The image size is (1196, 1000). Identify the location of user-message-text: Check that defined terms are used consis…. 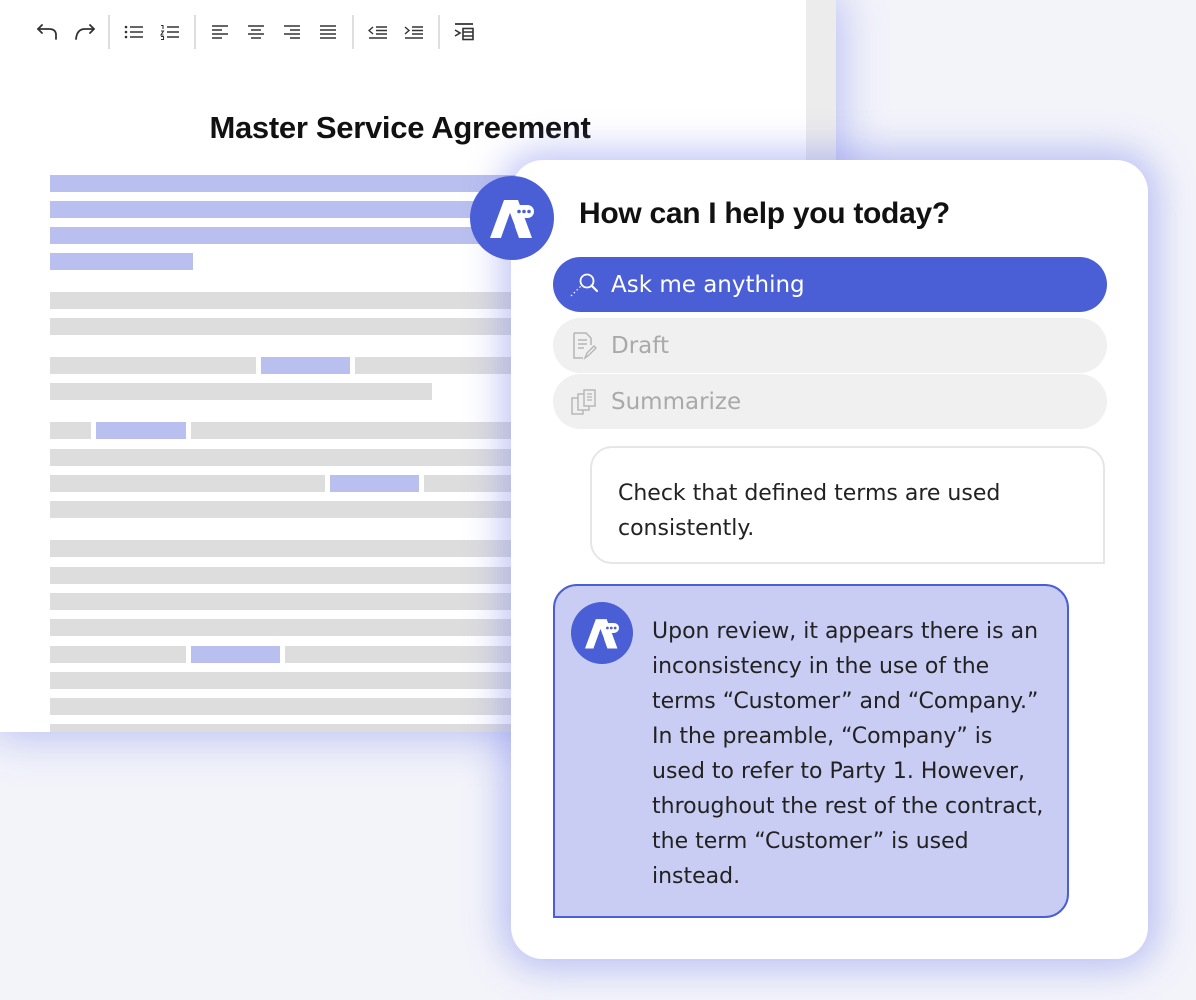
(809, 511).